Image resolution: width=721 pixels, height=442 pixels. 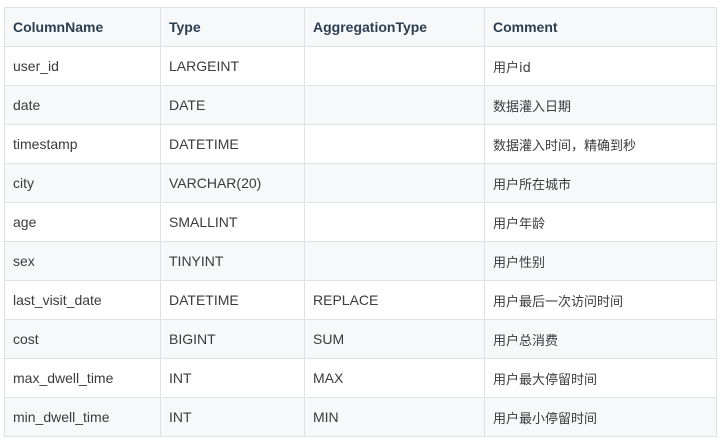 What do you see at coordinates (394, 417) in the screenshot?
I see `cell-aggregation-type: MIN` at bounding box center [394, 417].